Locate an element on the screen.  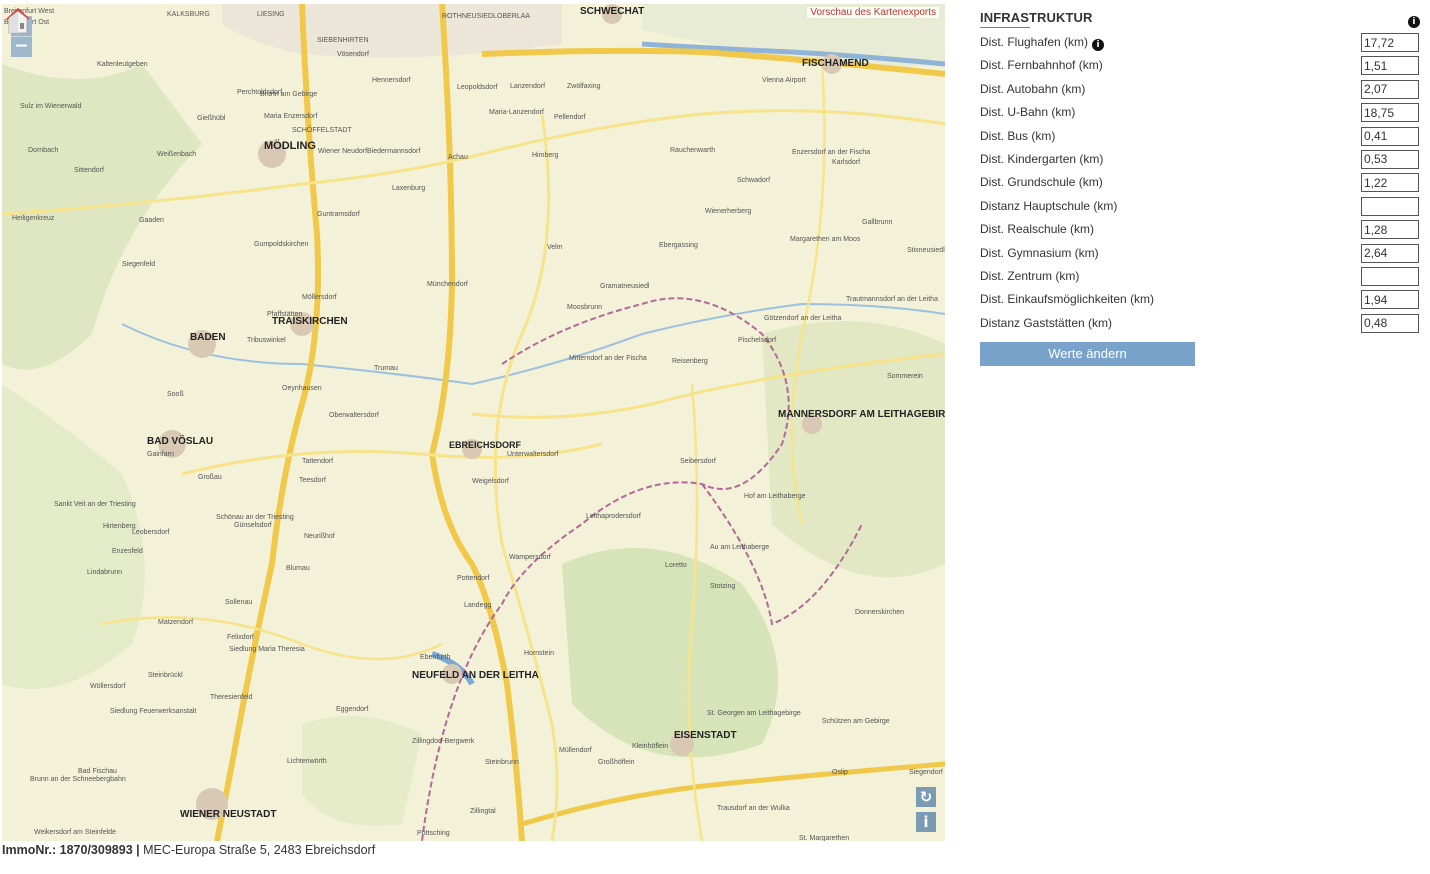
place-label: SCHWECHAT is located at coordinates (612, 11).